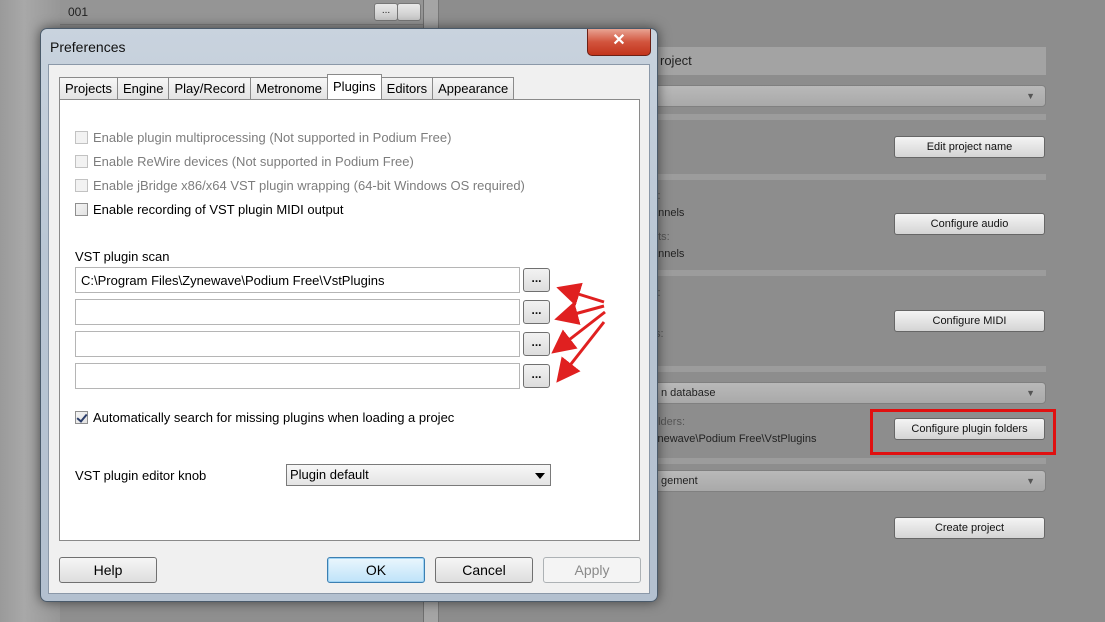 The image size is (1105, 622). Describe the element at coordinates (81, 137) in the screenshot. I see `plugin-multiprocessing-checkbox` at that location.